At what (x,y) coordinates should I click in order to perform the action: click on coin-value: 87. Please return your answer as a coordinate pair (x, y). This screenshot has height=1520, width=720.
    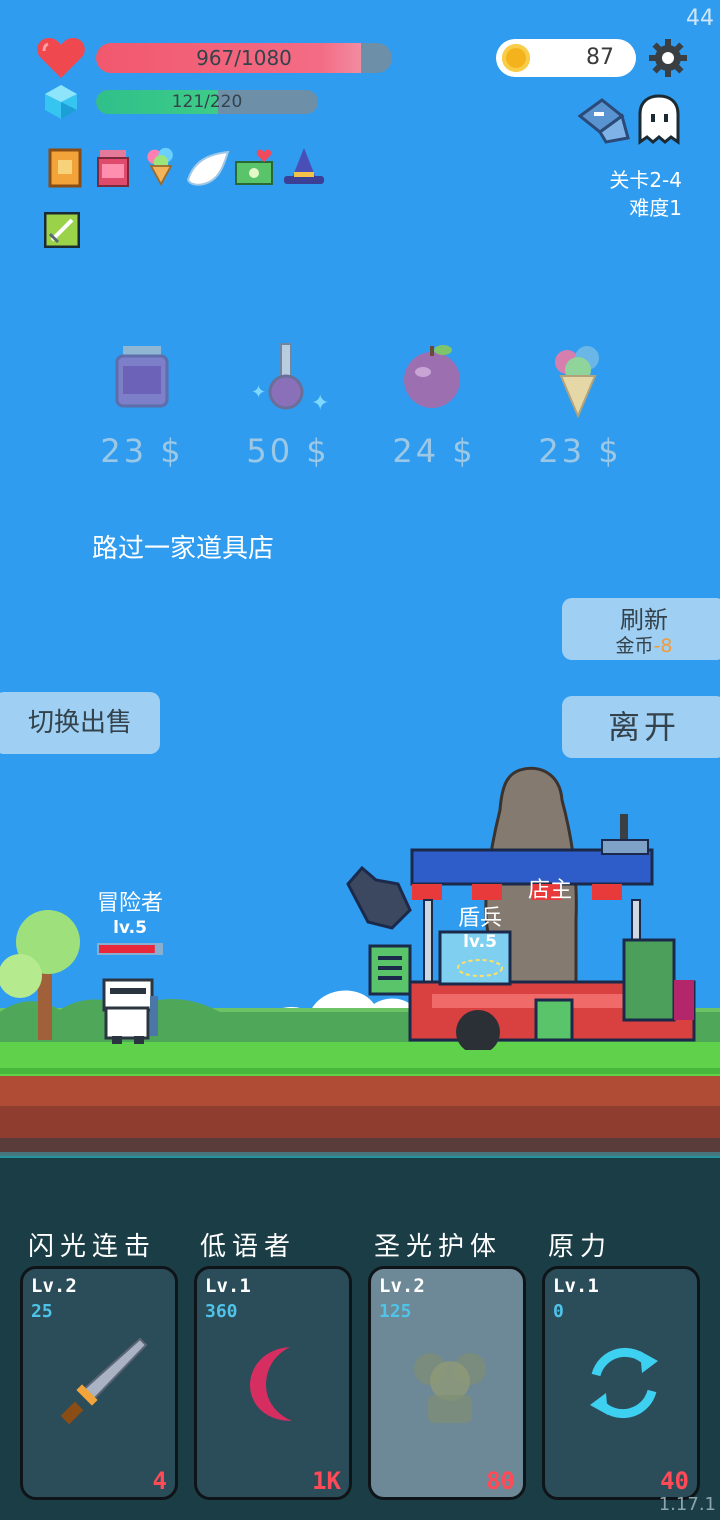
    Looking at the image, I should click on (600, 57).